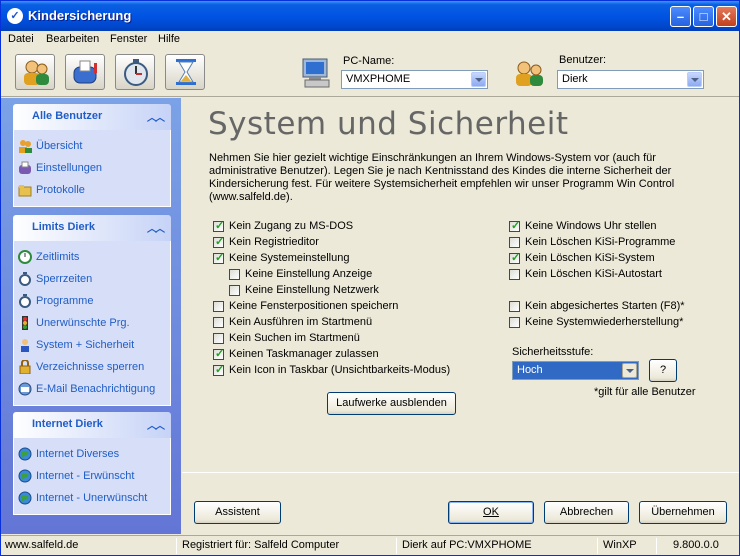 The height and width of the screenshot is (556, 740). I want to click on help-button: ?, so click(663, 370).